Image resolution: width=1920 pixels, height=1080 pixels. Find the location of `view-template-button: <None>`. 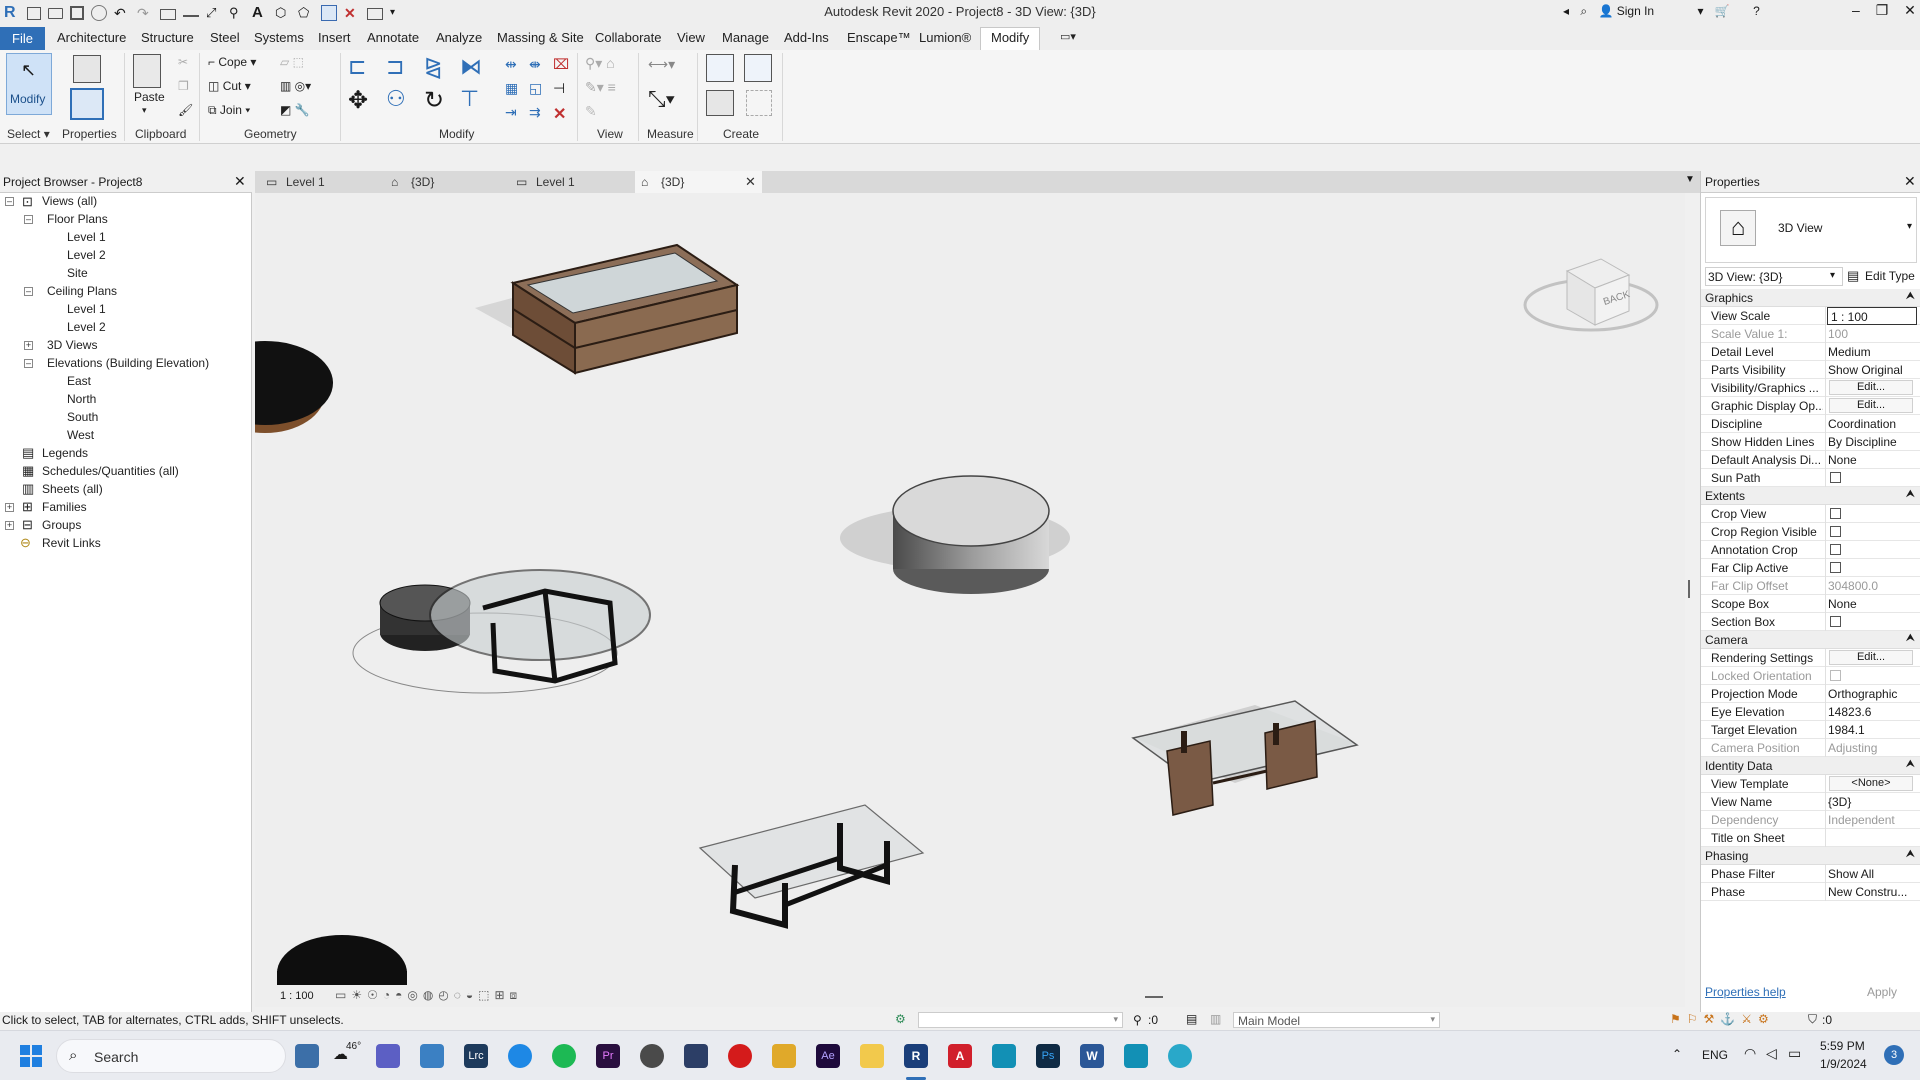

view-template-button: <None> is located at coordinates (1871, 783).